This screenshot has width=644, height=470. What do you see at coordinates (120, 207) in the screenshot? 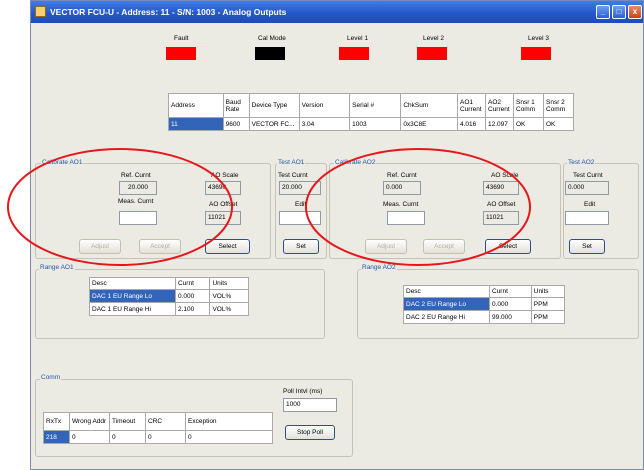
I see `annotation-ellipse-ao1` at bounding box center [120, 207].